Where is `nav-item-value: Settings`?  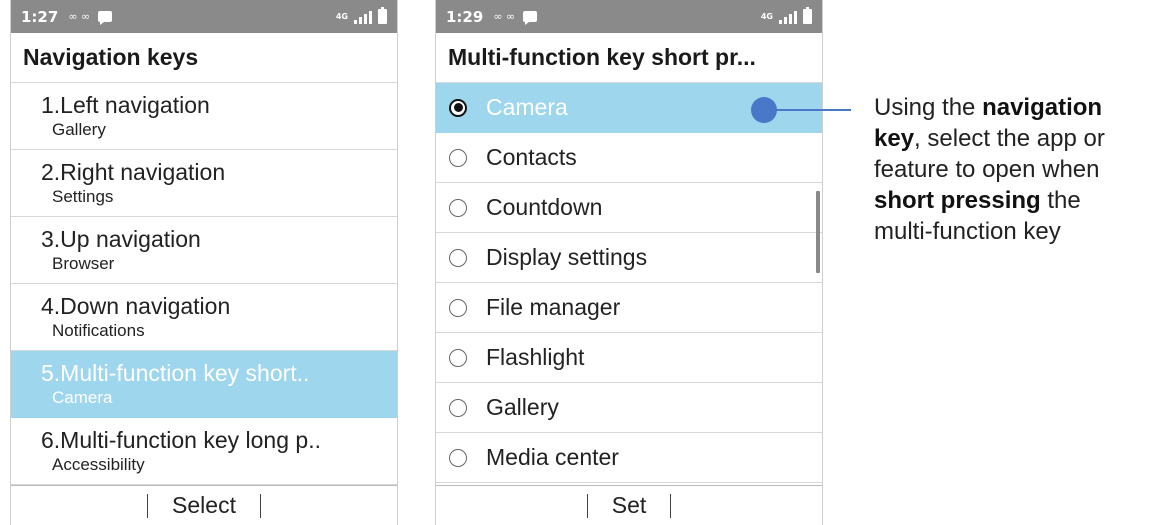 nav-item-value: Settings is located at coordinates (83, 196).